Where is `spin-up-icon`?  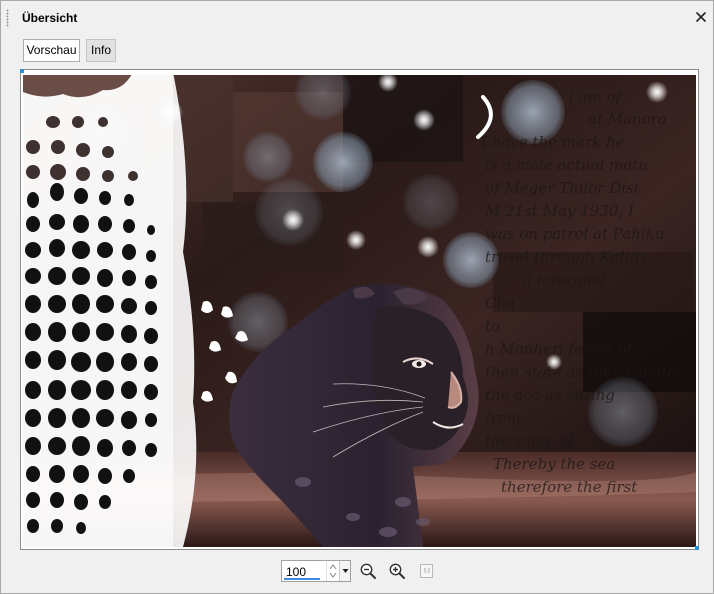
spin-up-icon is located at coordinates (333, 567).